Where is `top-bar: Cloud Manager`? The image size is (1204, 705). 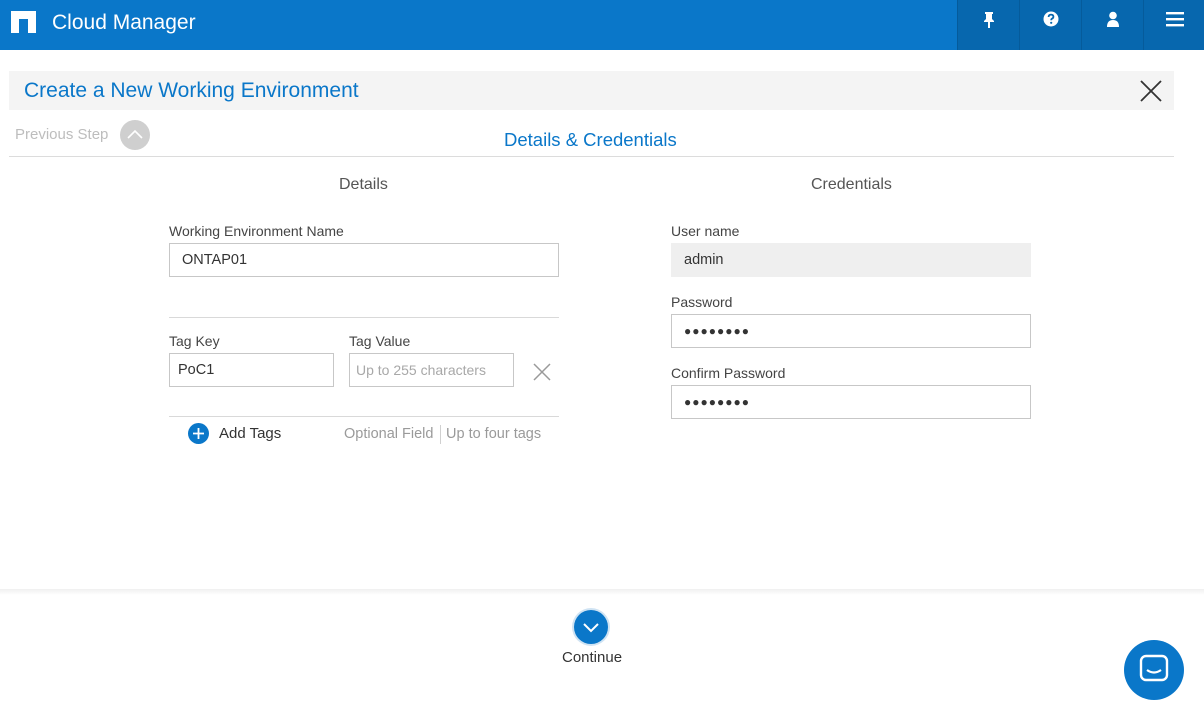 top-bar: Cloud Manager is located at coordinates (602, 25).